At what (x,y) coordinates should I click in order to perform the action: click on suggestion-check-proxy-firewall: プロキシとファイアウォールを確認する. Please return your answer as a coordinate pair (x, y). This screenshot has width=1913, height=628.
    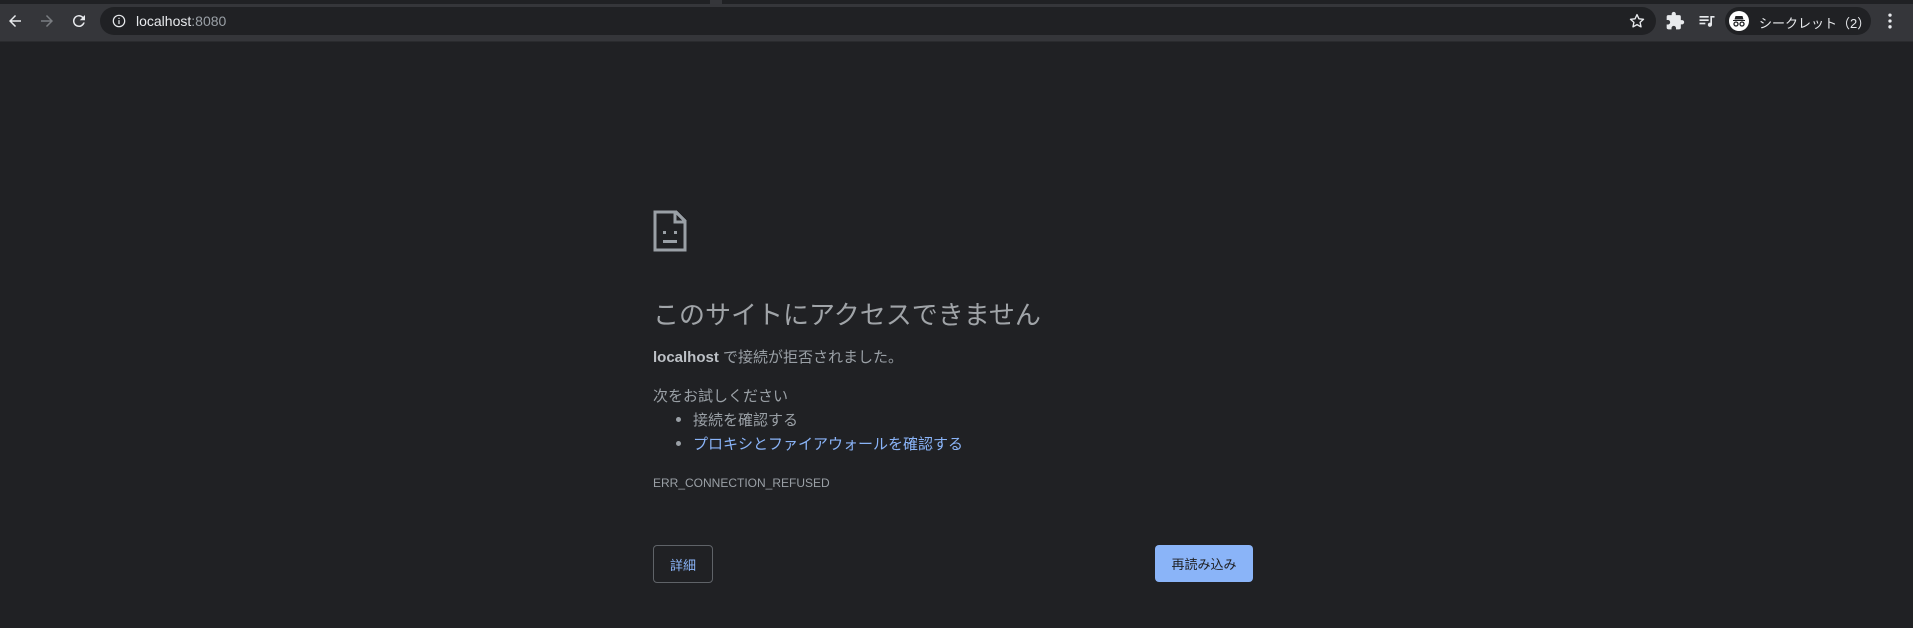
    Looking at the image, I should click on (819, 445).